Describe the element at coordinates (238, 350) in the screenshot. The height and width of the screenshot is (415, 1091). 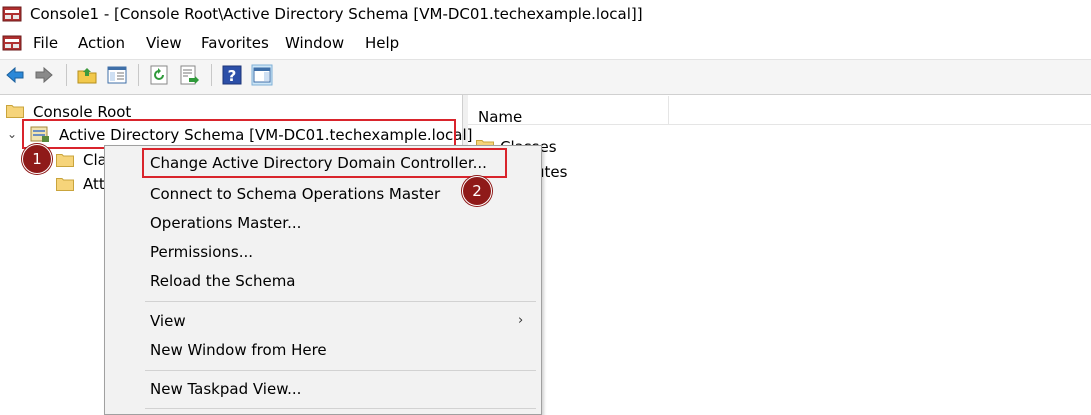
I see `menu-item-new-window: New Window from Here` at that location.